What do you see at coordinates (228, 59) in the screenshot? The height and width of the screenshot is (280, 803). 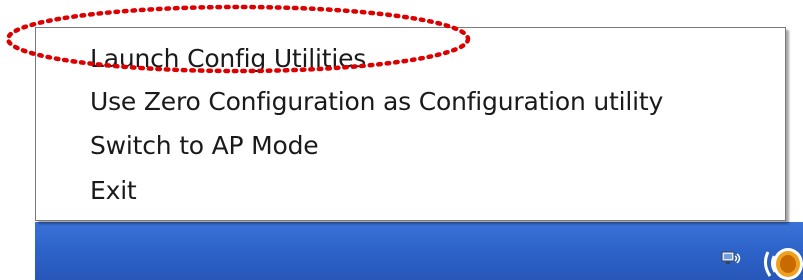 I see `menu-item-launch-config-utilities: Launch Config Utilities` at bounding box center [228, 59].